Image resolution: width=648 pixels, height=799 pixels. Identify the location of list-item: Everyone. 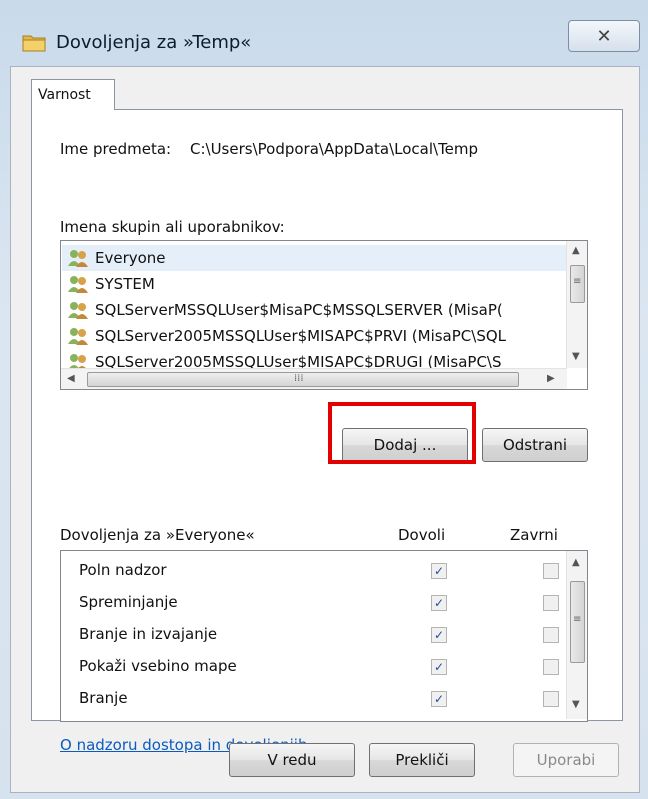
(314, 258).